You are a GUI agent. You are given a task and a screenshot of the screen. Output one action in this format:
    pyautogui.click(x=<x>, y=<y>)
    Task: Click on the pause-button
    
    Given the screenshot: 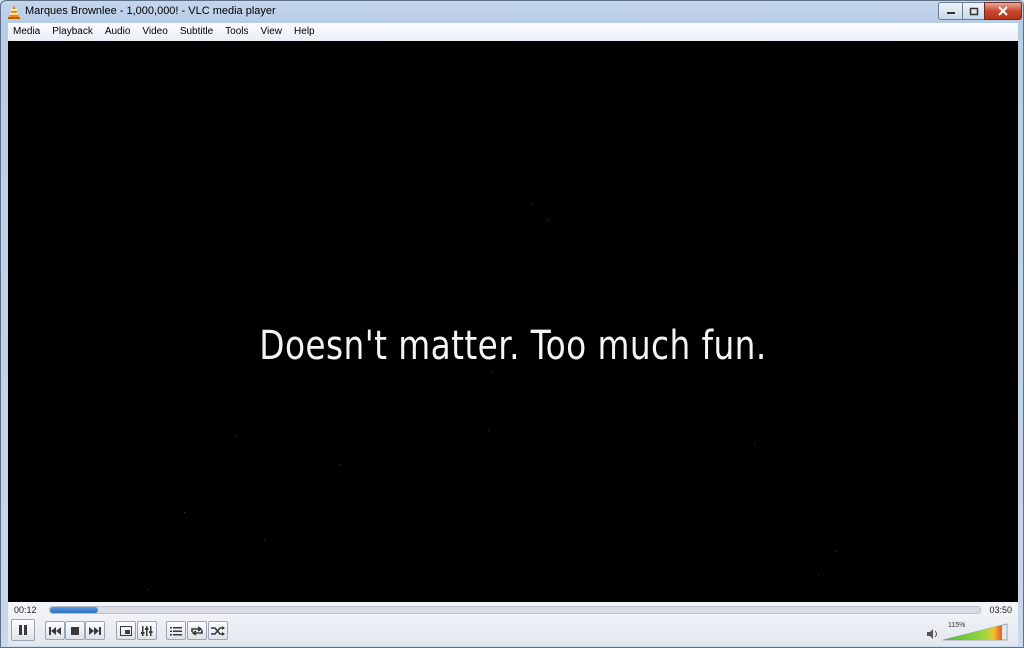 What is the action you would take?
    pyautogui.click(x=23, y=630)
    